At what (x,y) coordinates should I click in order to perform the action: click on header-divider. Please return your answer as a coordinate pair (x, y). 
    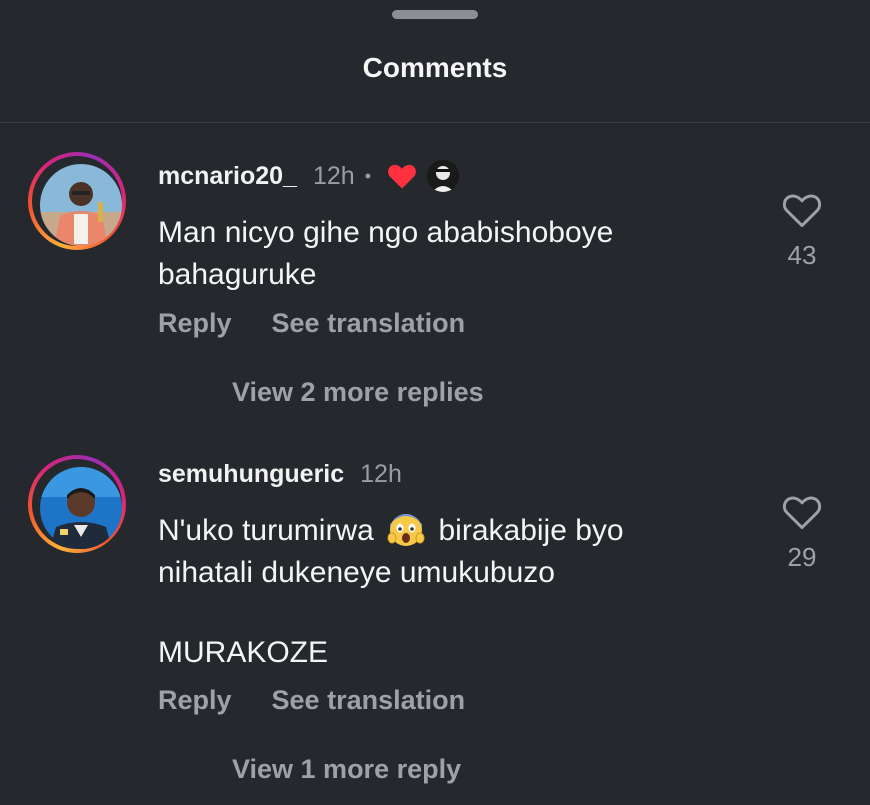
    Looking at the image, I should click on (435, 122).